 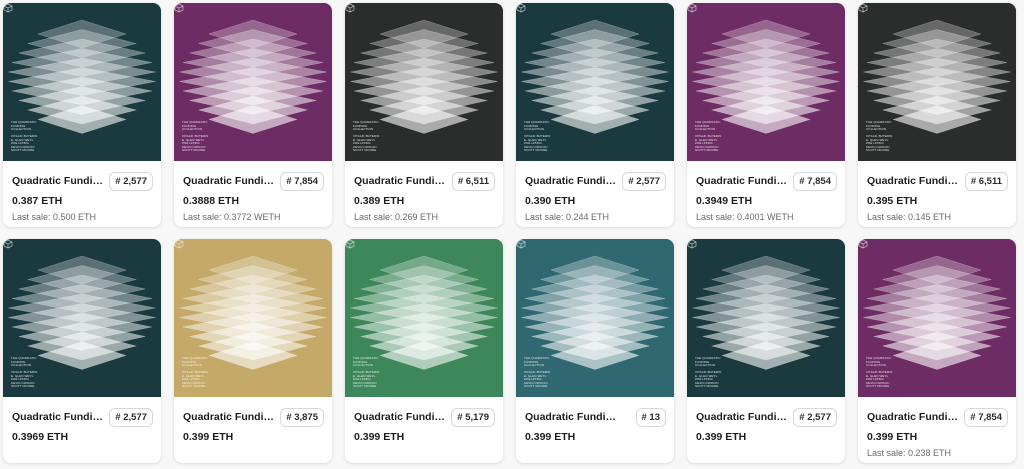 What do you see at coordinates (396, 217) in the screenshot?
I see `last-sale: Last sale: 0.269 ETH` at bounding box center [396, 217].